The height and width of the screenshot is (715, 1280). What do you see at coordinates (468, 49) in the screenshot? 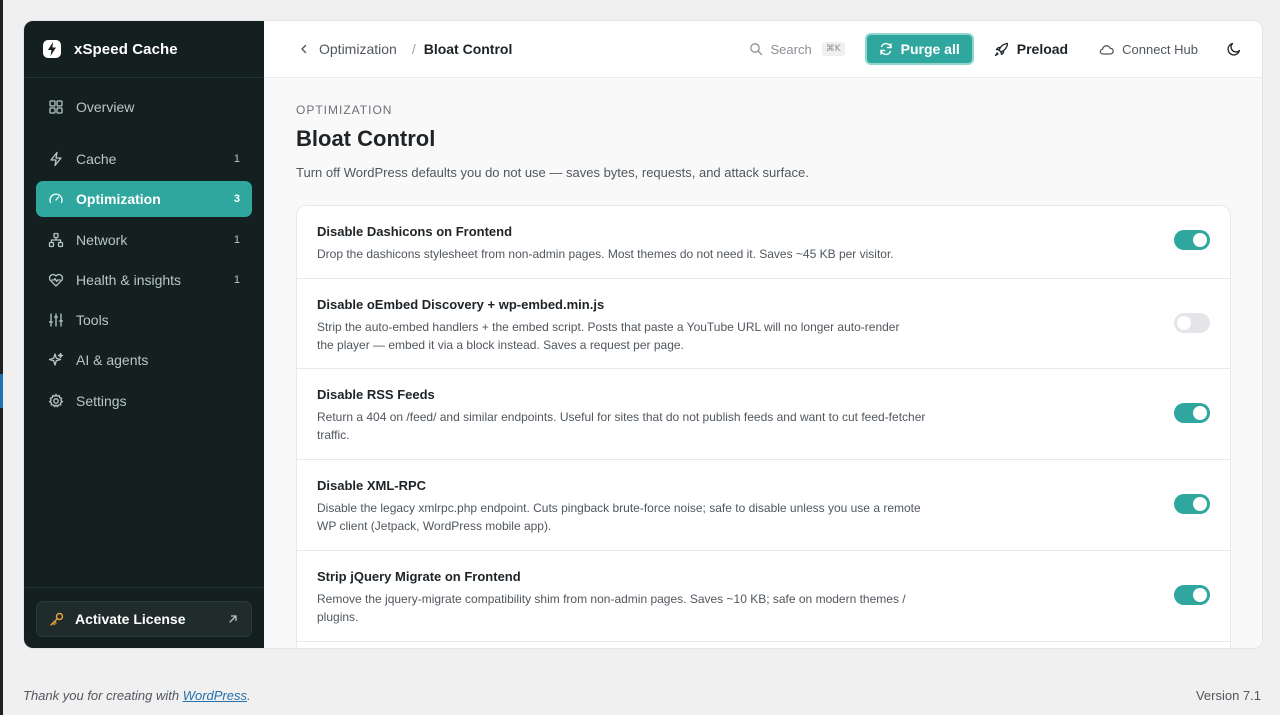
I see `breadcrumb-current: Bloat Control` at bounding box center [468, 49].